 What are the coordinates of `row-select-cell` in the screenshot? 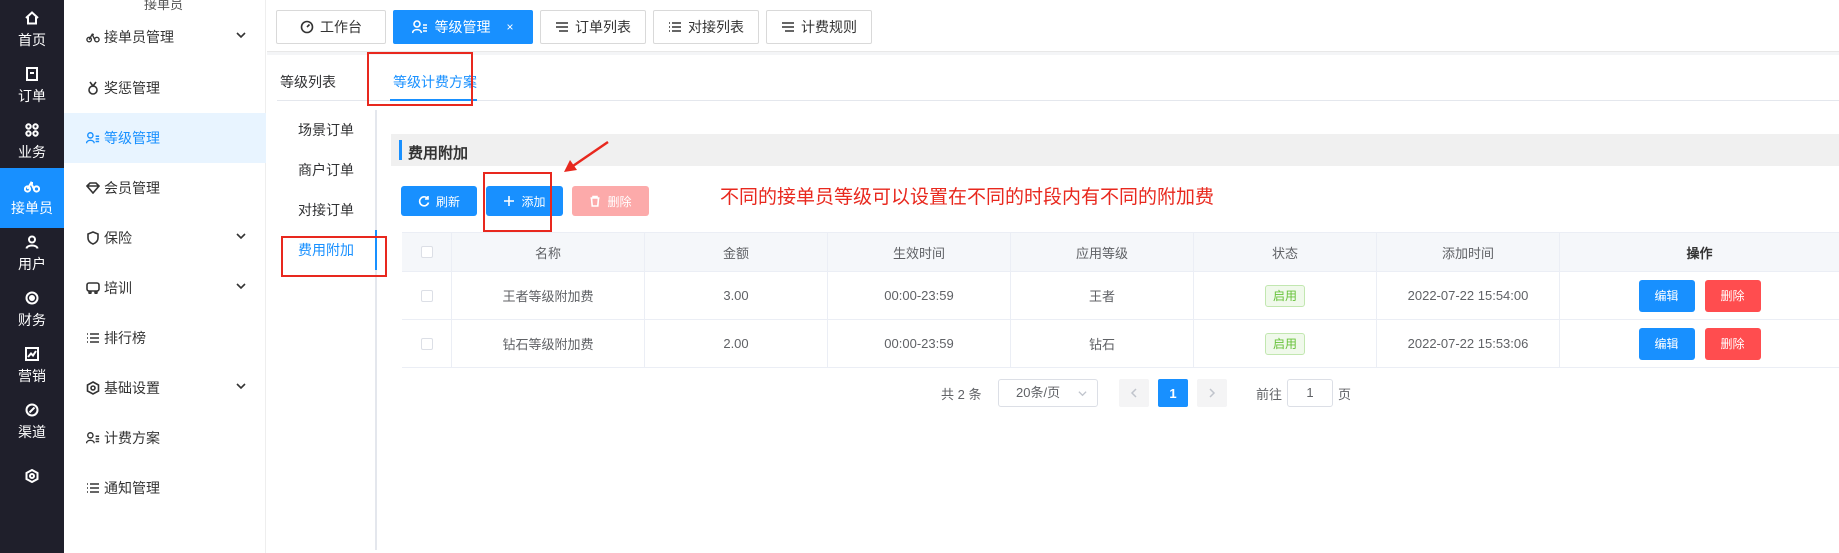 It's located at (427, 343).